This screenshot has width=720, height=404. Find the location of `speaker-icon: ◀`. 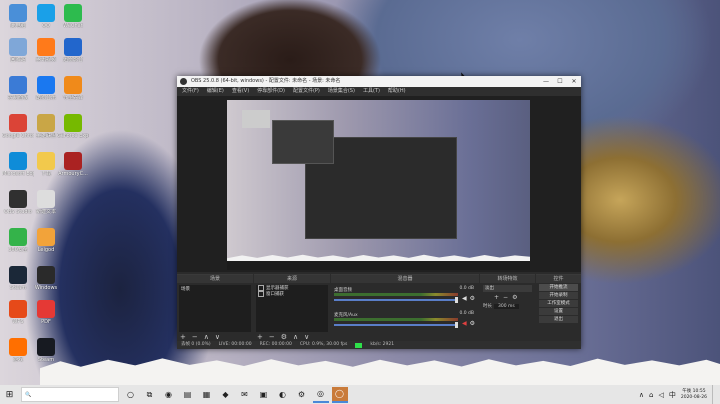

speaker-icon: ◀ is located at coordinates (465, 299).